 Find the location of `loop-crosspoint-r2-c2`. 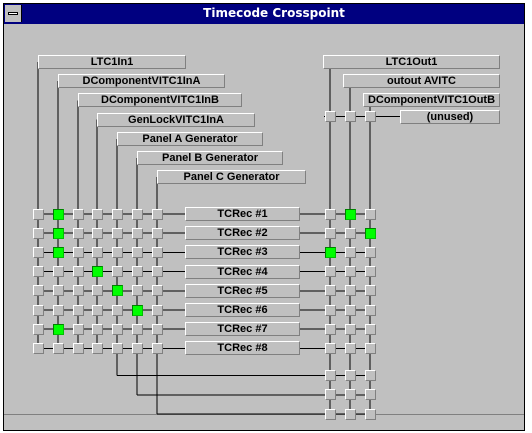

loop-crosspoint-r2-c2 is located at coordinates (350, 395).